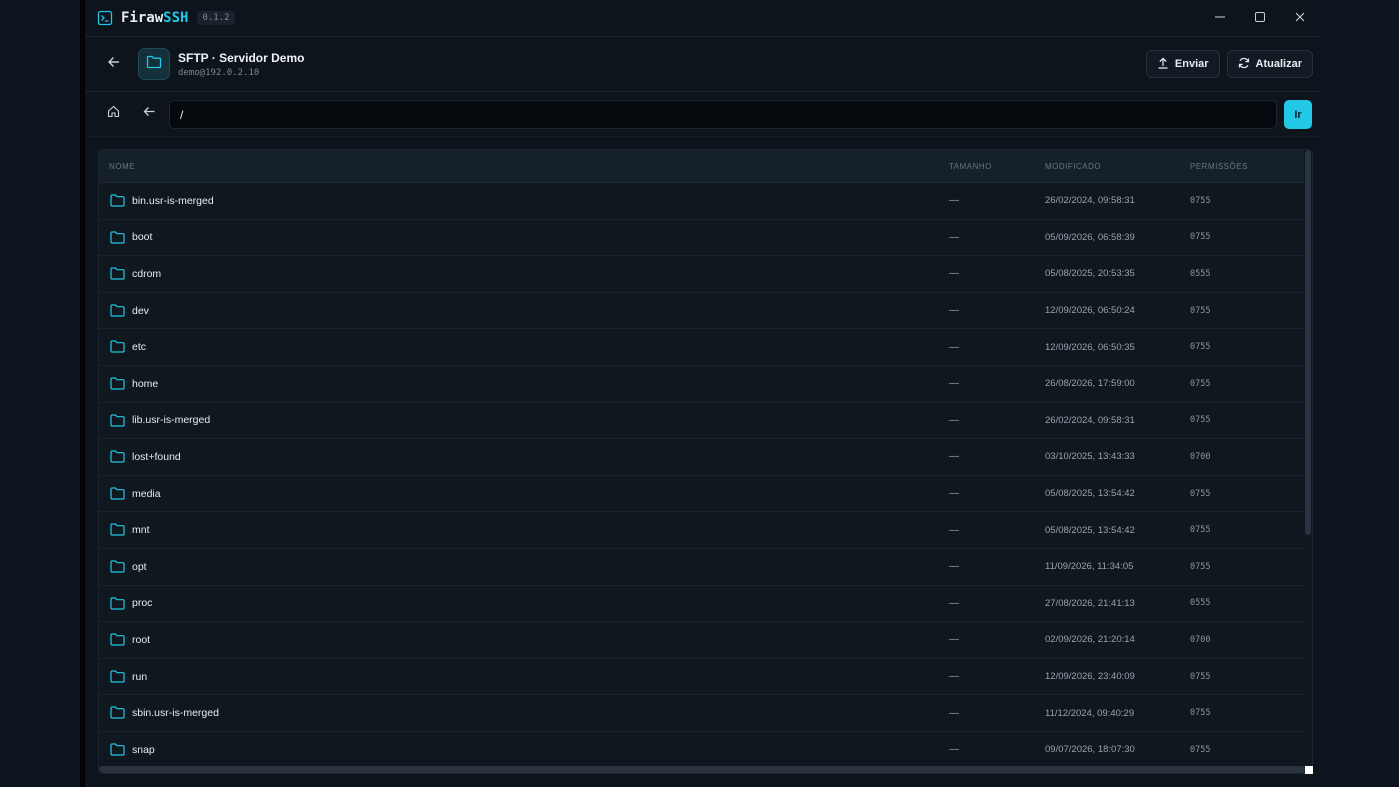 The width and height of the screenshot is (1399, 787). Describe the element at coordinates (139, 566) in the screenshot. I see `row-name: opt` at that location.